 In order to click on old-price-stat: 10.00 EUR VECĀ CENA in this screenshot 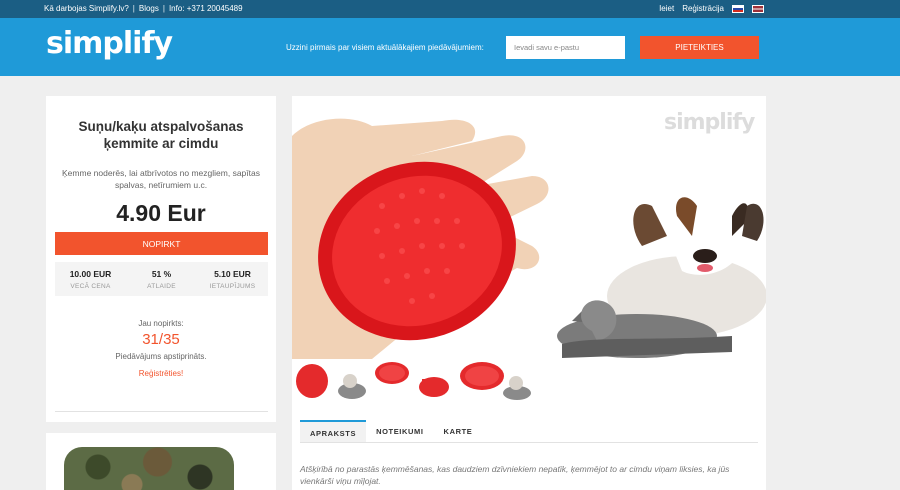, I will do `click(90, 279)`.